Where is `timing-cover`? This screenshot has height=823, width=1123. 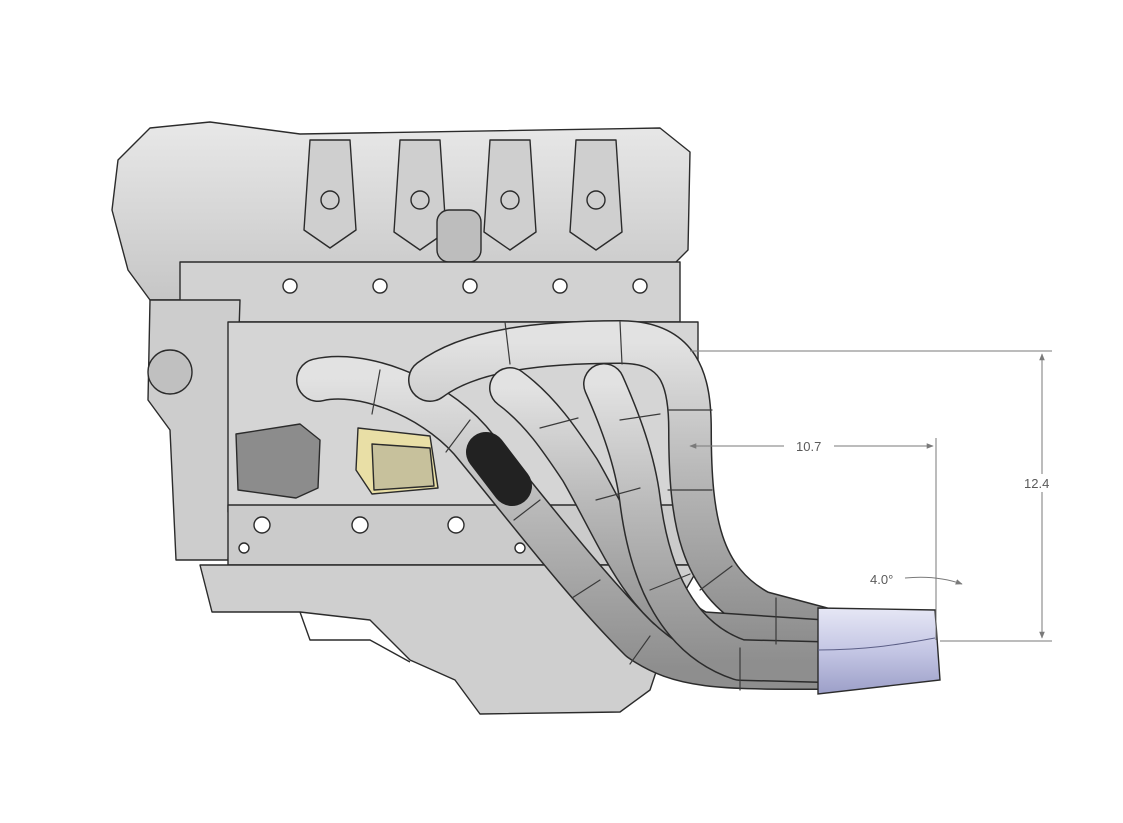
timing-cover is located at coordinates (194, 430).